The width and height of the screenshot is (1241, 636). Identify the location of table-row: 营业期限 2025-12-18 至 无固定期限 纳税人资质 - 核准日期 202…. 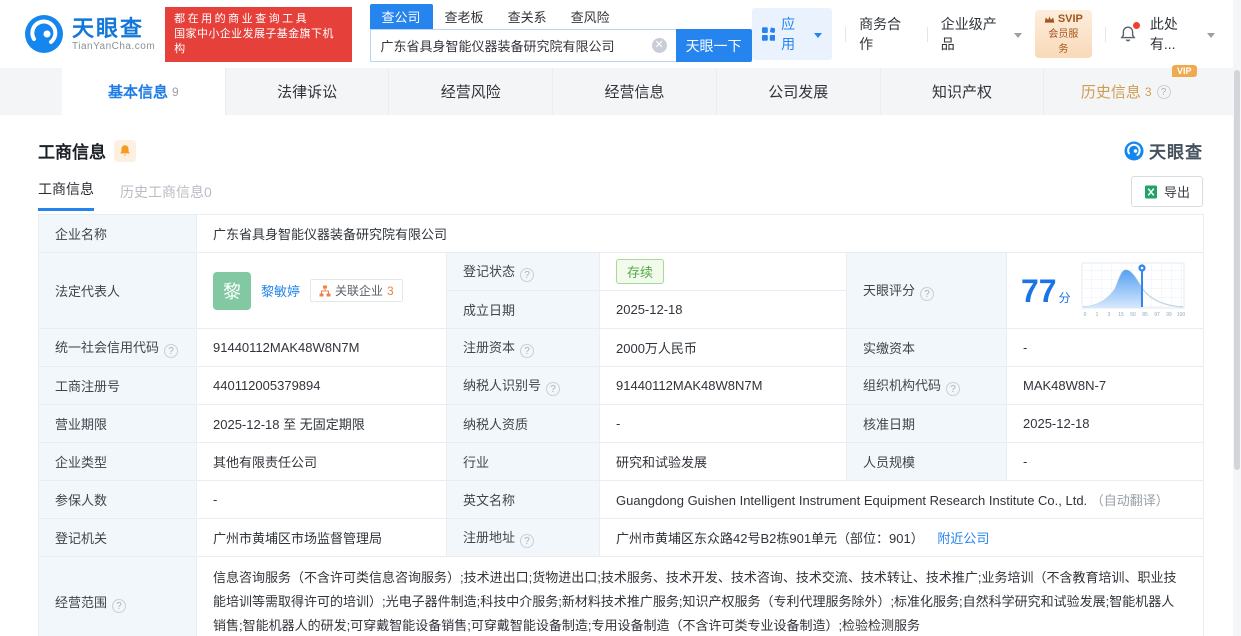
(621, 423).